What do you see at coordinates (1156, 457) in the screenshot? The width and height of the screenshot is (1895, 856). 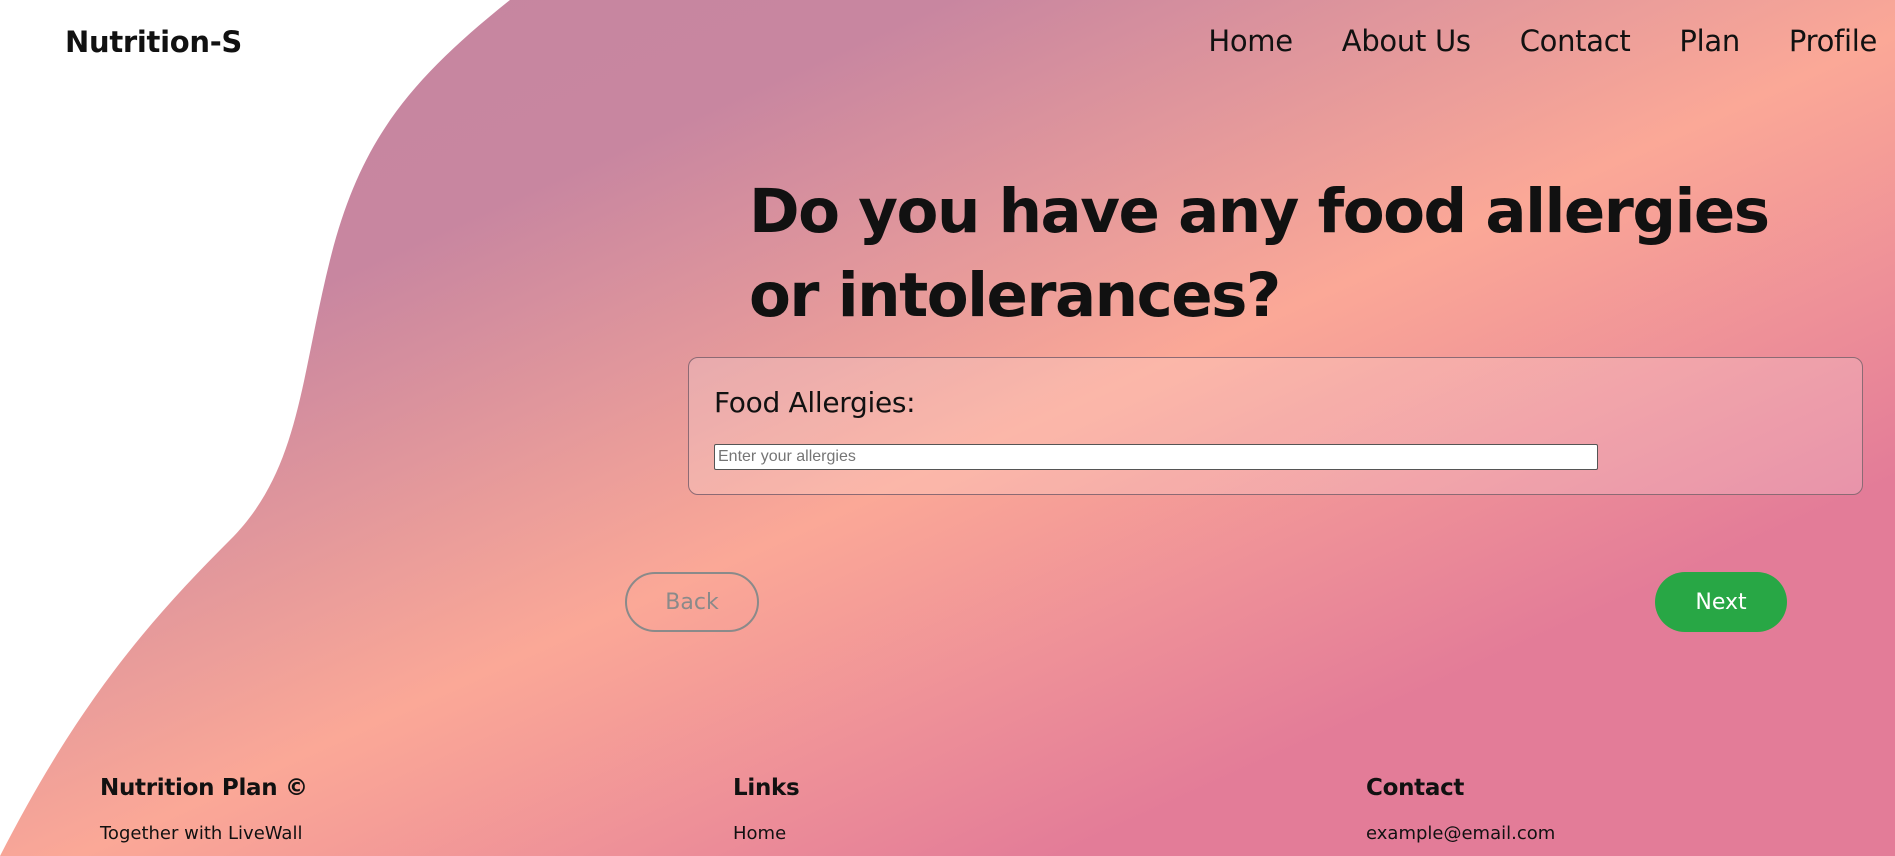 I see `allergies-input` at bounding box center [1156, 457].